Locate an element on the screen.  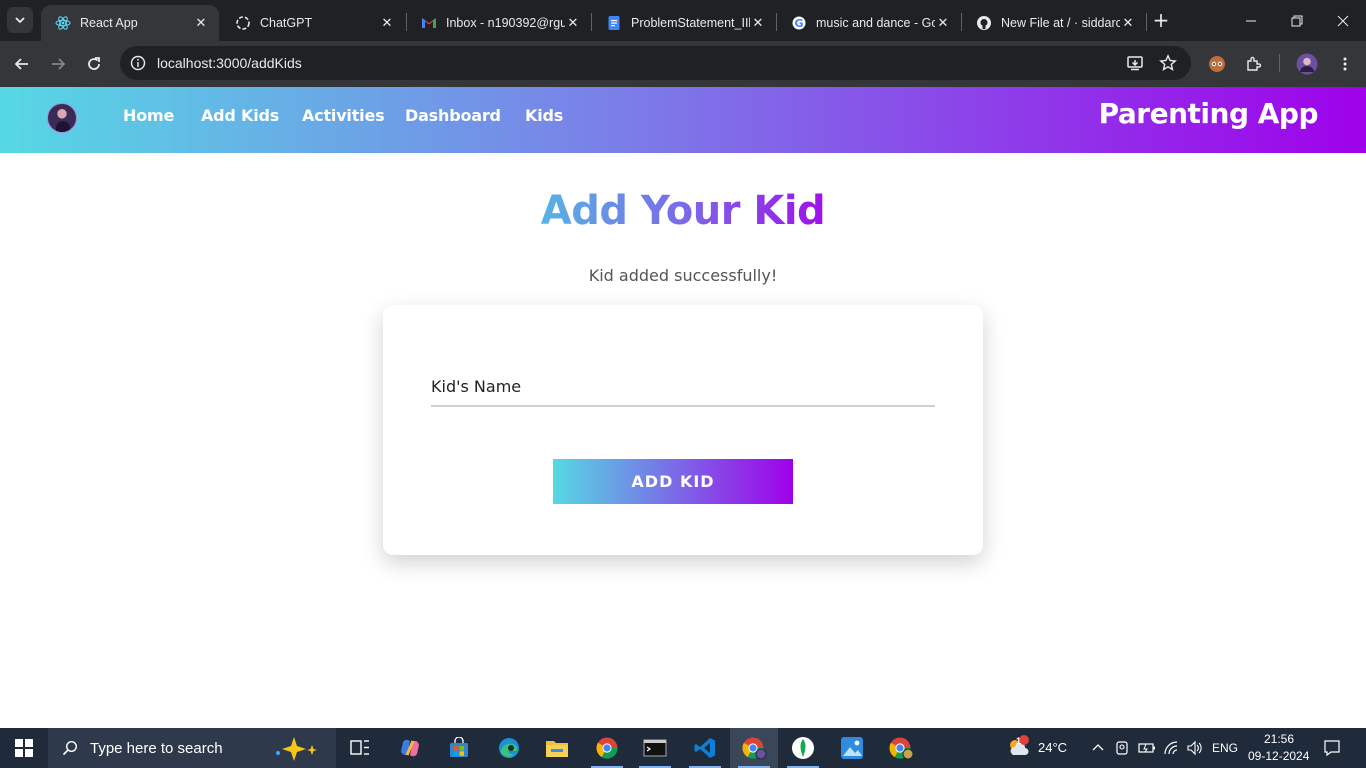
taskbar-app-store is located at coordinates (459, 748).